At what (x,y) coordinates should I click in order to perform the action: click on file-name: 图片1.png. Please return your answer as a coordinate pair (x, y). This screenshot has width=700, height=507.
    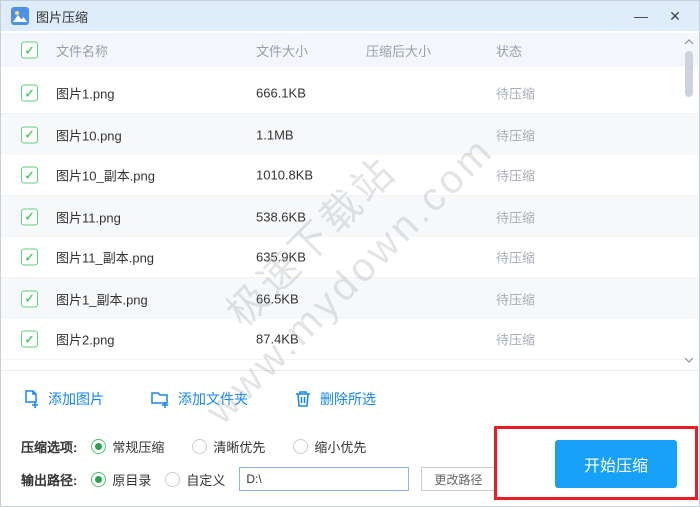
    Looking at the image, I should click on (85, 94).